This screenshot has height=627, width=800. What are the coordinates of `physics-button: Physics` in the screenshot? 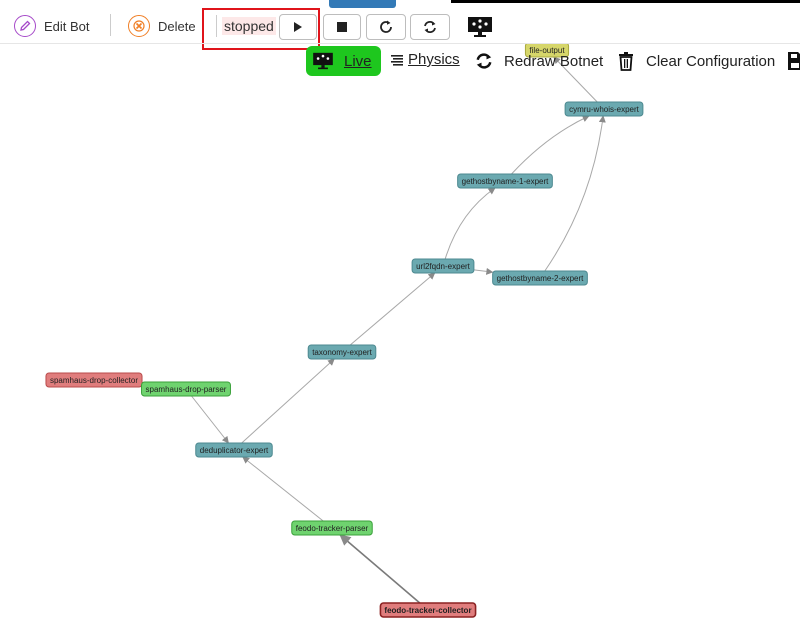 It's located at (425, 59).